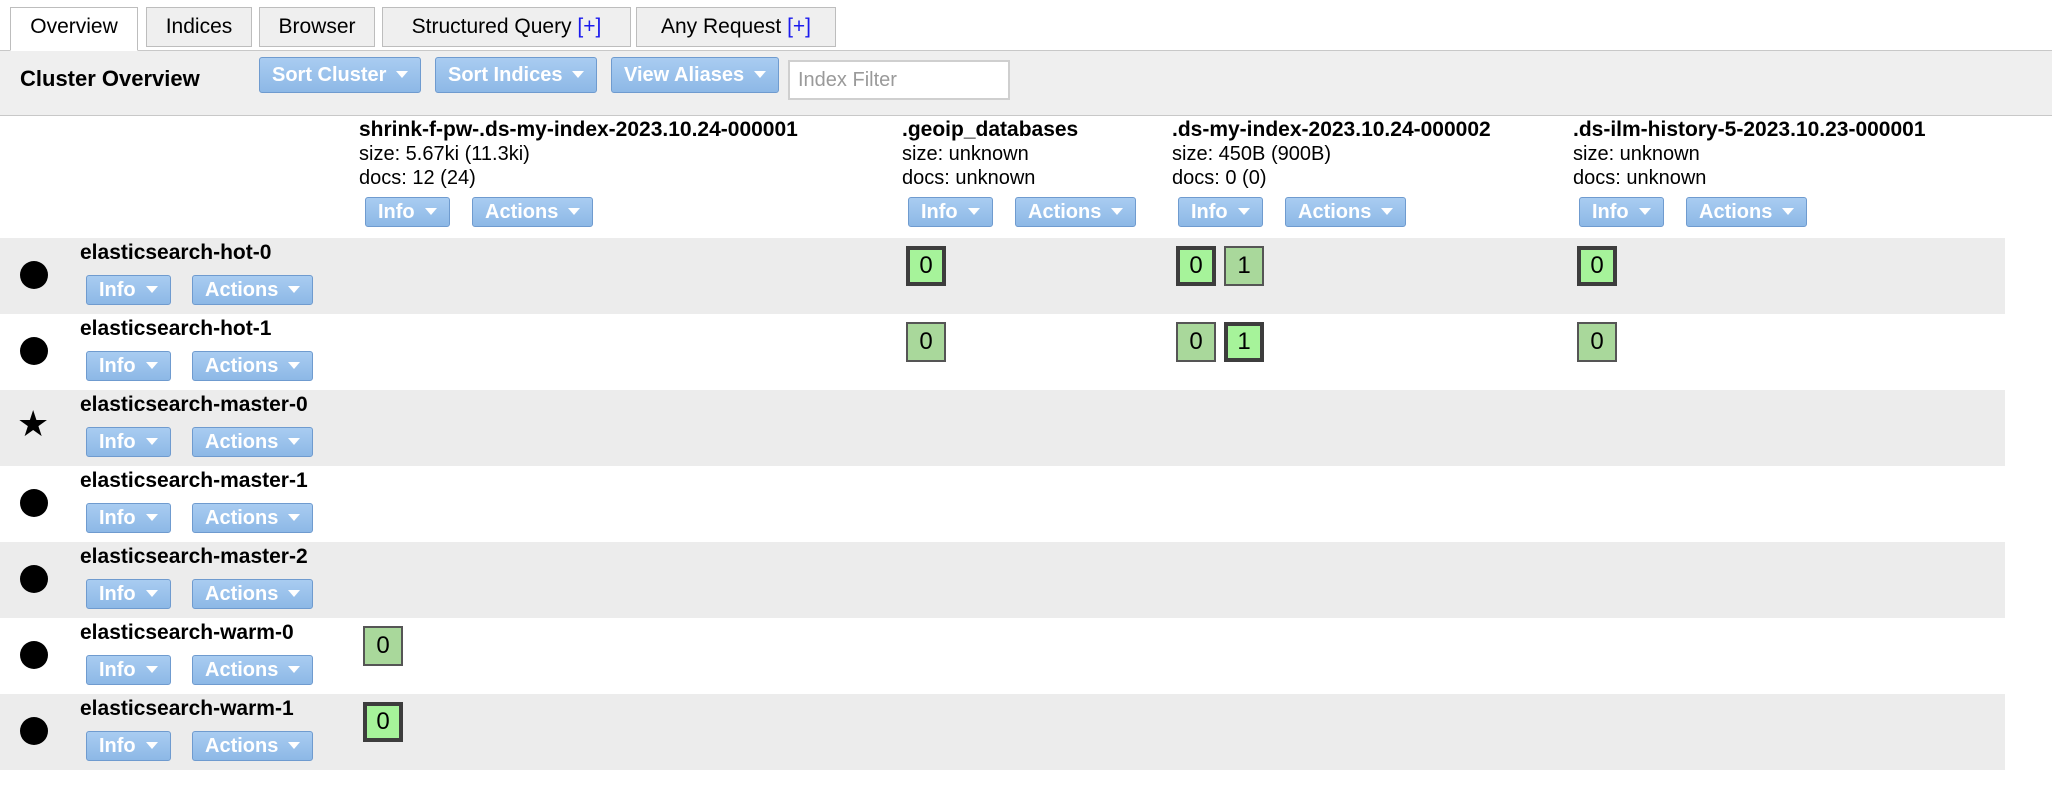 The width and height of the screenshot is (2052, 792). What do you see at coordinates (1002, 352) in the screenshot?
I see `node-row: elasticsearch-hot-1 Info Actions 0 0 1 0` at bounding box center [1002, 352].